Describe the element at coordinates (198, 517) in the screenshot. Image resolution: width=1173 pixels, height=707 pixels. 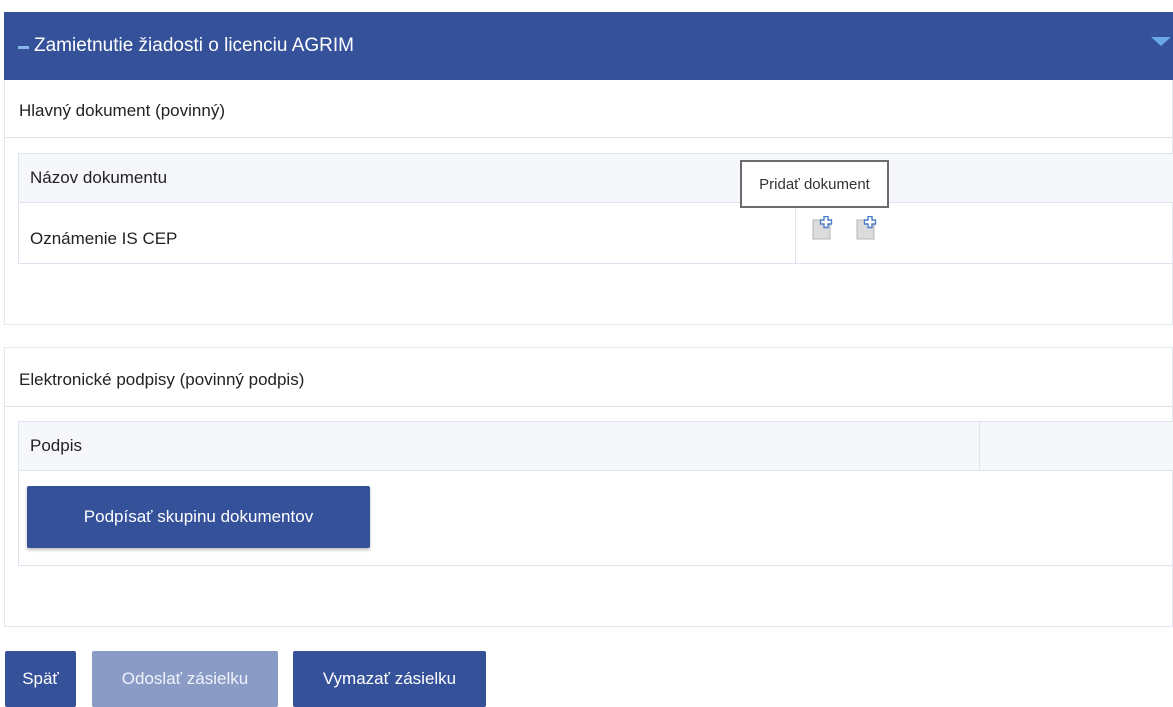
I see `sign-documents-button: Podpísať skupinu dokumentov` at that location.